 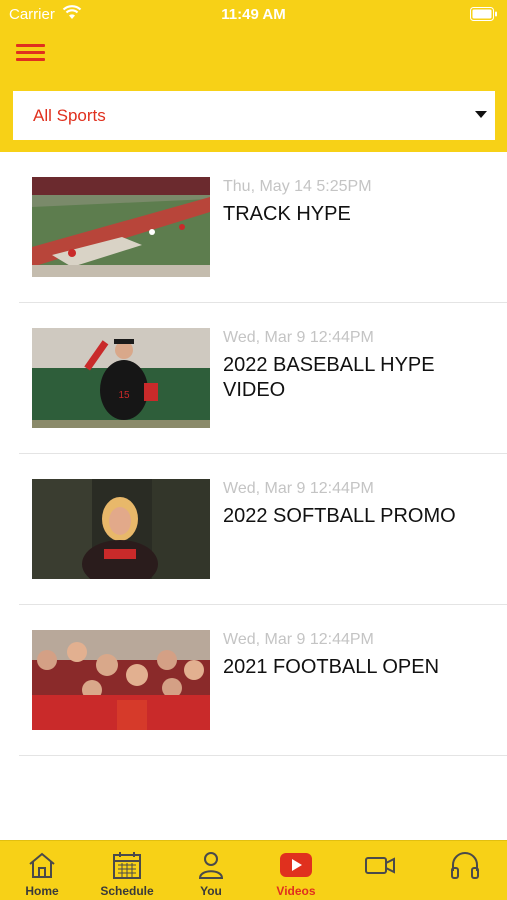 I want to click on video-camera-icon, so click(x=380, y=865).